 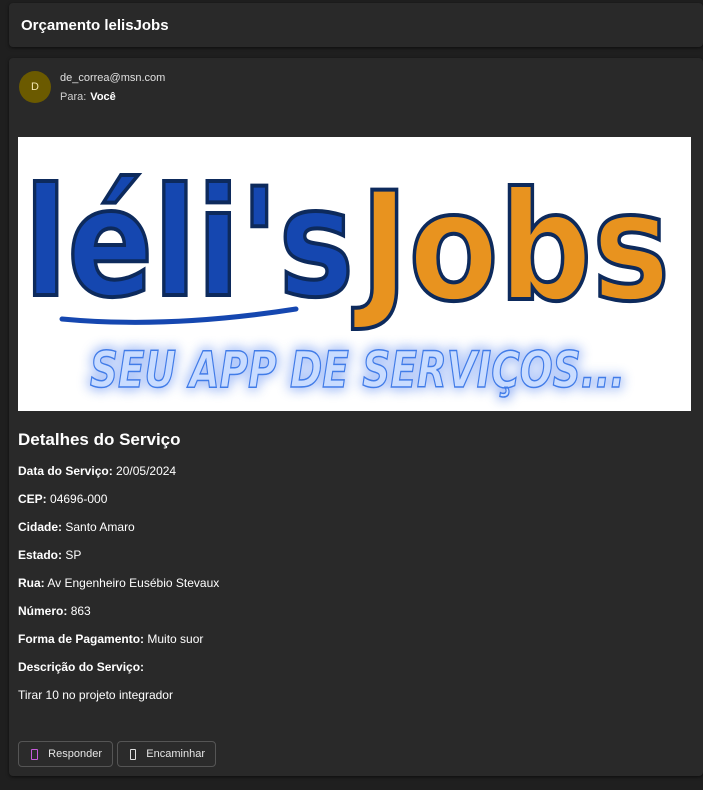 I want to click on field-value: 20/05/2024, so click(x=146, y=471).